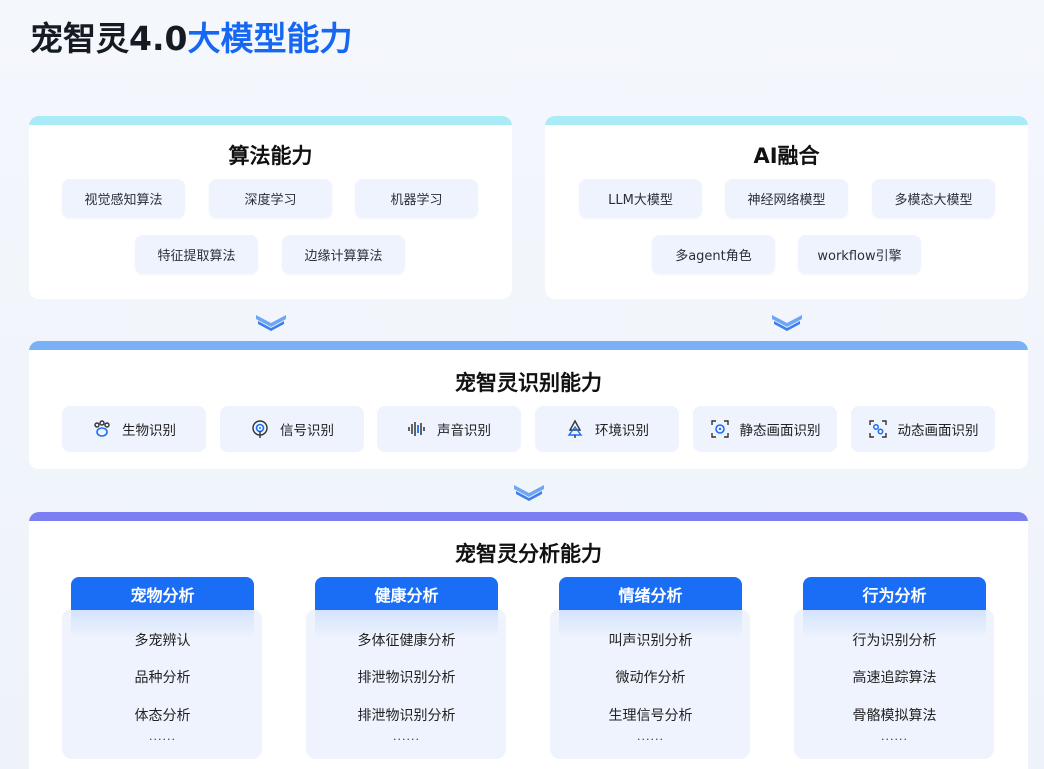 The width and height of the screenshot is (1044, 769). Describe the element at coordinates (196, 254) in the screenshot. I see `algorithm-chip: 特征提取算法` at that location.